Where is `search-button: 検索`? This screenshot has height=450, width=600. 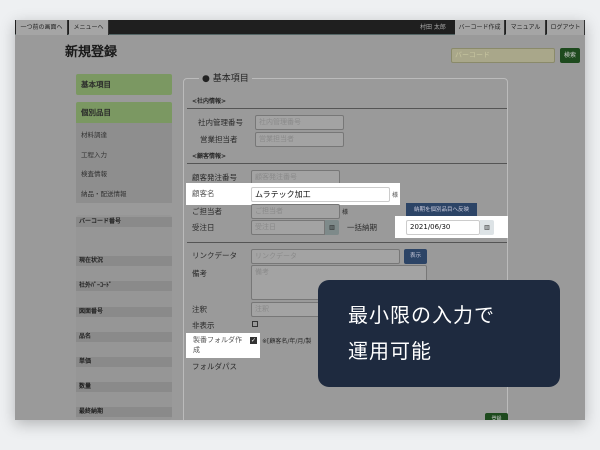 search-button: 検索 is located at coordinates (570, 55).